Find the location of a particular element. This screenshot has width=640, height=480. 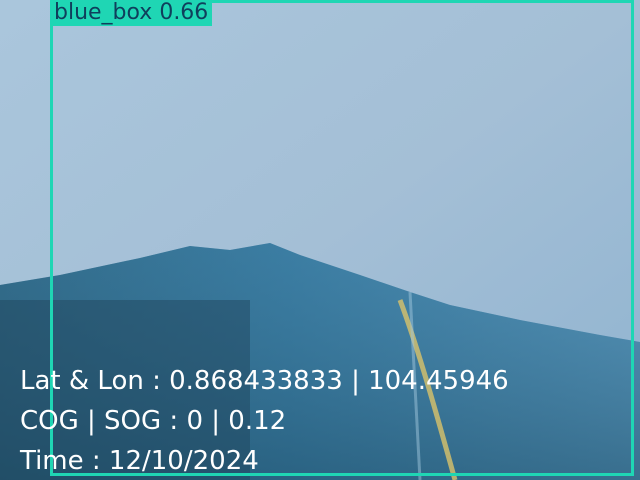

time-readout: Time : 12/10/2024 is located at coordinates (139, 461).